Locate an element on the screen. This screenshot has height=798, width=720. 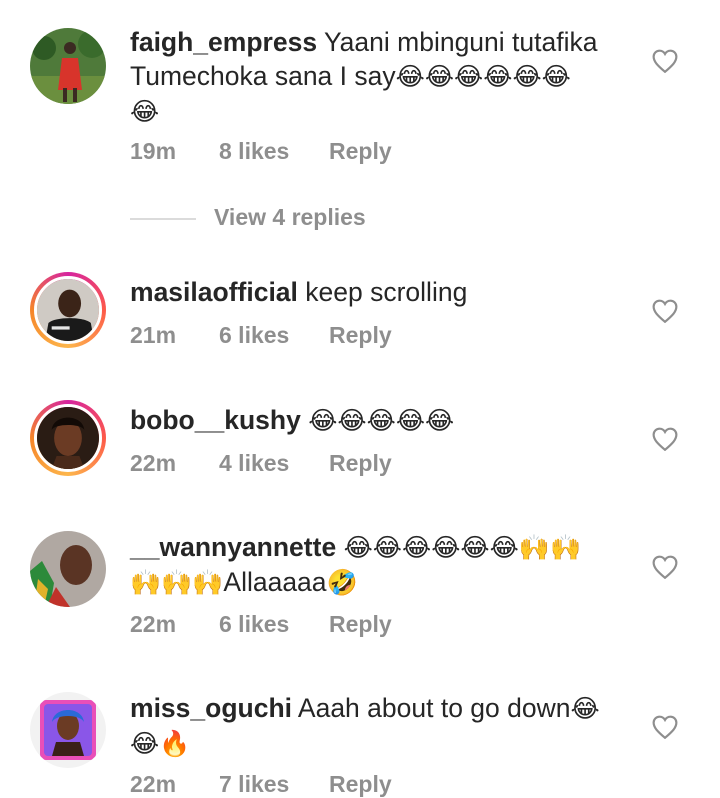
comment-meta: 22m 7 likes Reply is located at coordinates (261, 784).